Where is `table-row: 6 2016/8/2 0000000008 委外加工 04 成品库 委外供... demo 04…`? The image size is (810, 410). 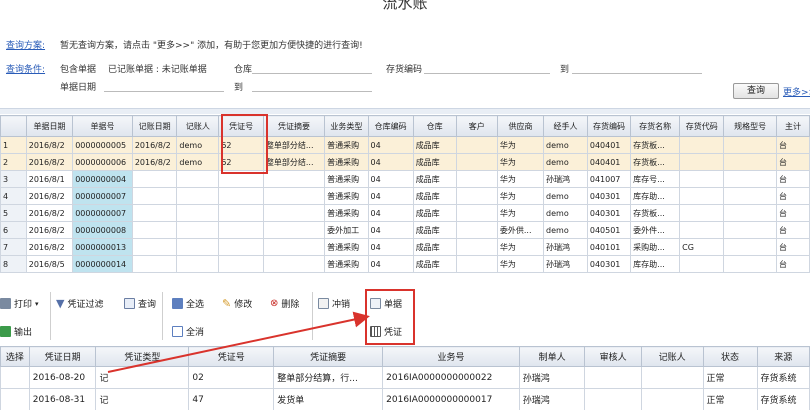
table-row: 6 2016/8/2 0000000008 委外加工 04 成品库 委外供... demo 04… is located at coordinates (405, 230).